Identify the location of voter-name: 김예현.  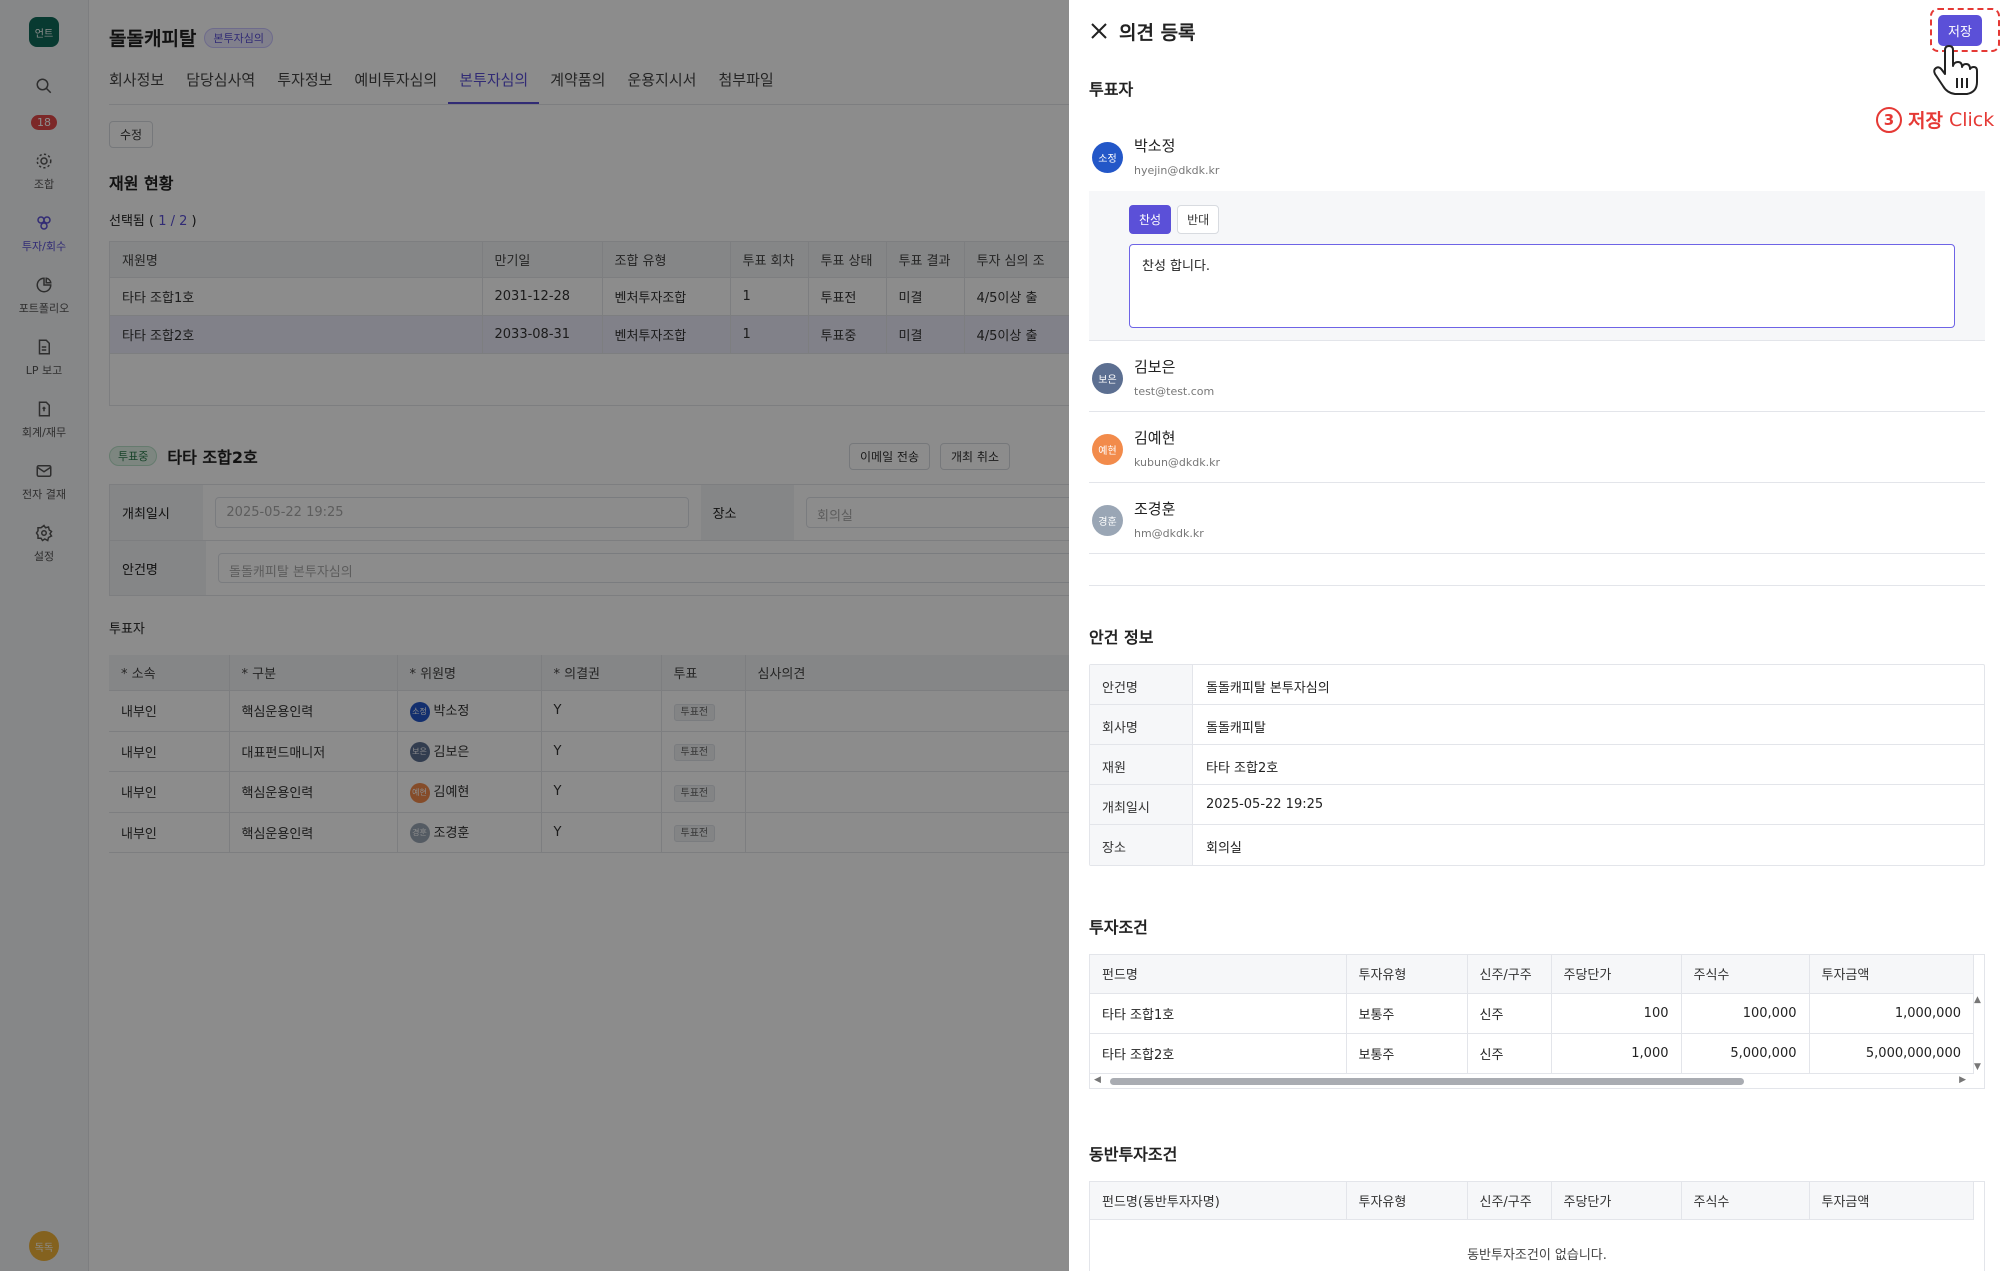
(1155, 438).